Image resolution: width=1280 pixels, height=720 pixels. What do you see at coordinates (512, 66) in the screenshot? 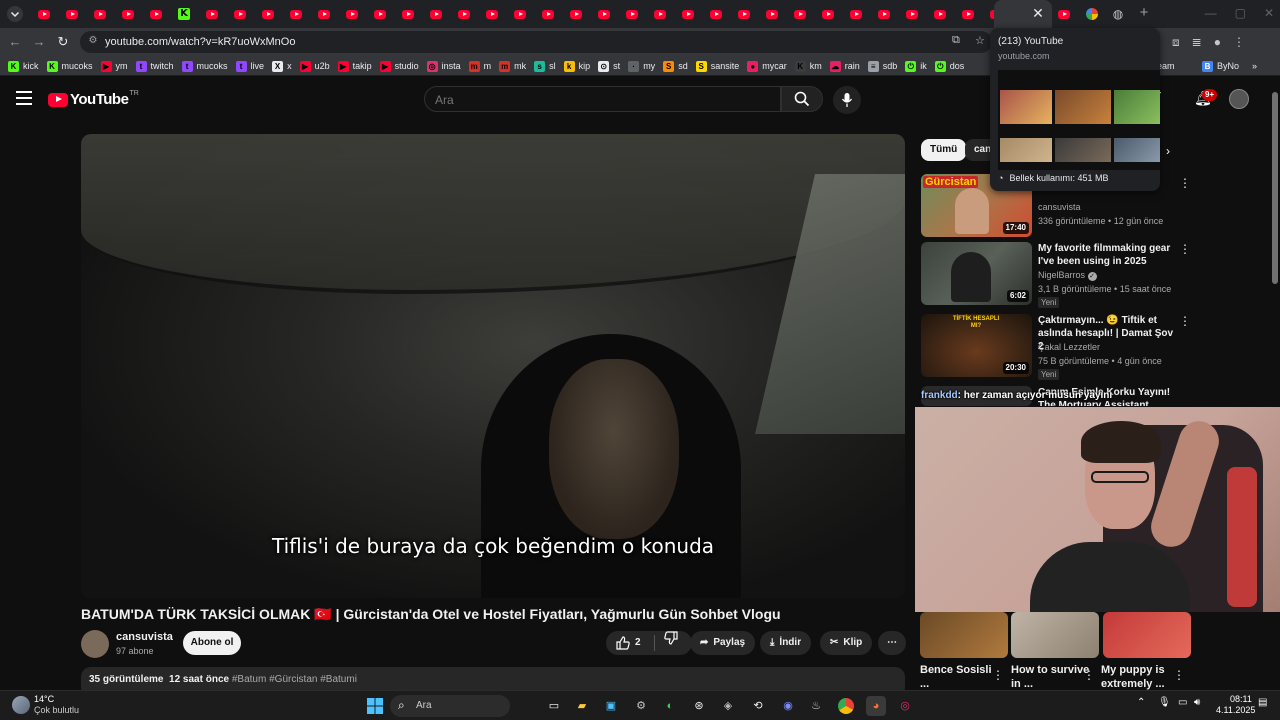
I see `bookmark-item: m mk` at bounding box center [512, 66].